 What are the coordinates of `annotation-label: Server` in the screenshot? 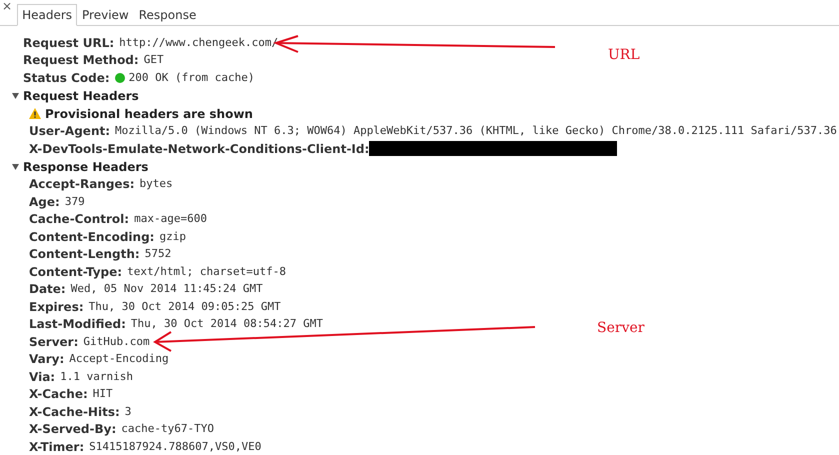 It's located at (620, 328).